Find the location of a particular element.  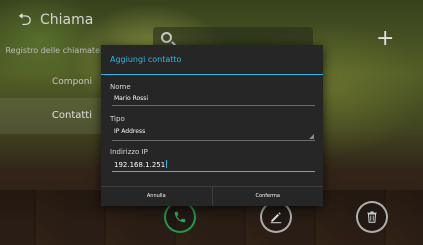

dropdown-caret-icon is located at coordinates (311, 136).